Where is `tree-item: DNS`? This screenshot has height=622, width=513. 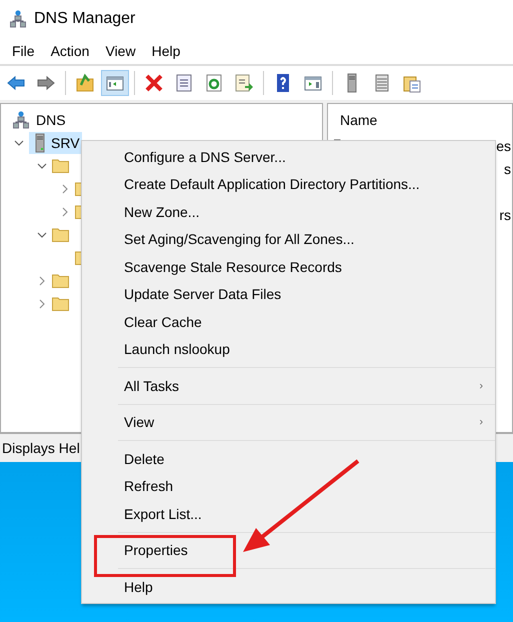
tree-item: DNS is located at coordinates (51, 119).